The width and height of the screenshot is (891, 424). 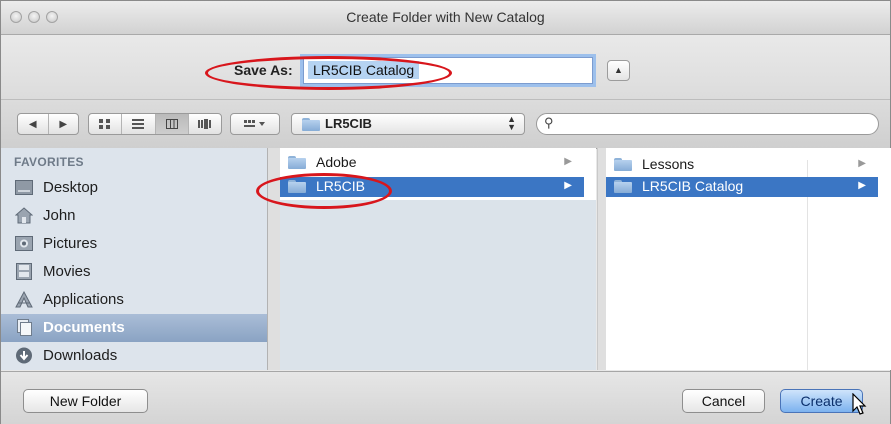 I want to click on title-bar: Create Folder with New Catalog, so click(x=445, y=18).